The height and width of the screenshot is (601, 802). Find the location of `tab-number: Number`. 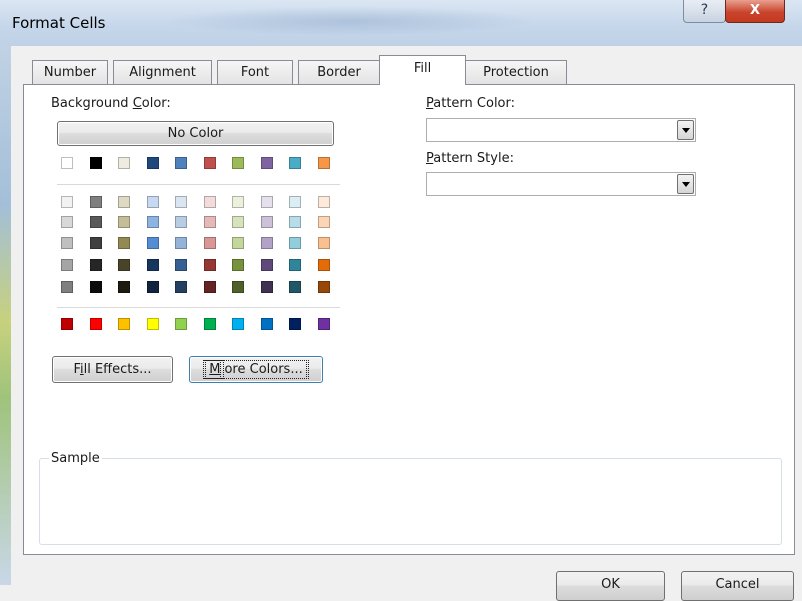

tab-number: Number is located at coordinates (70, 72).